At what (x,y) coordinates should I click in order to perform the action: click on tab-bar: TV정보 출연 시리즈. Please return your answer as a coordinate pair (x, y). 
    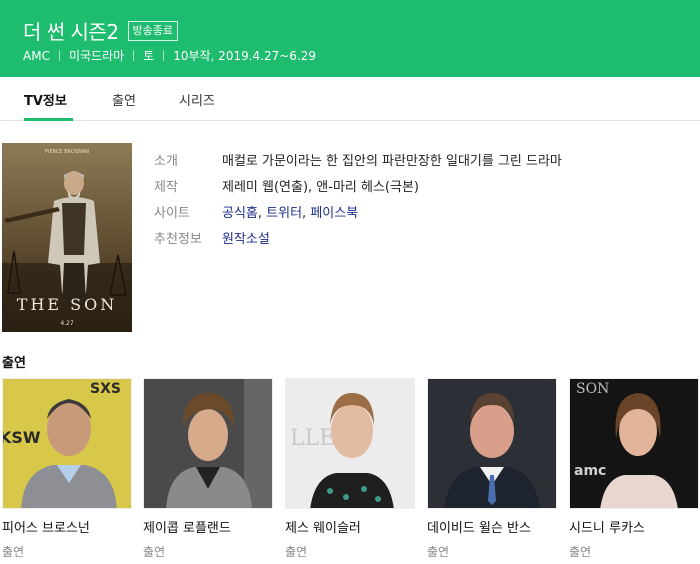
    Looking at the image, I should click on (350, 99).